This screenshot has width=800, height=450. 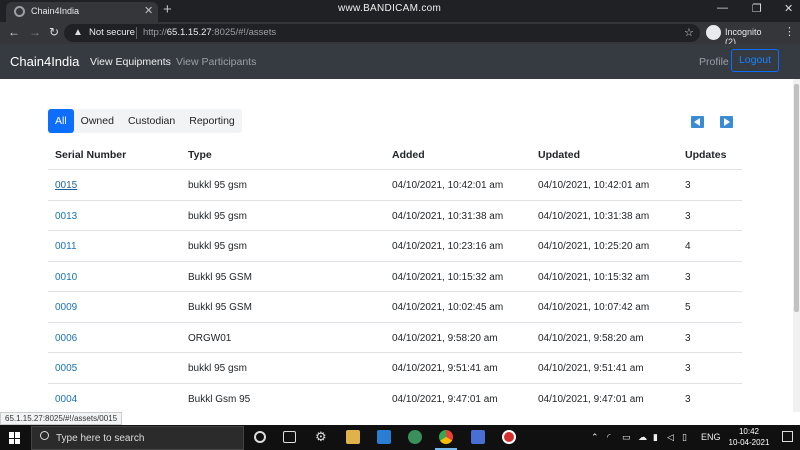 I want to click on back-icon: ←, so click(x=14, y=32).